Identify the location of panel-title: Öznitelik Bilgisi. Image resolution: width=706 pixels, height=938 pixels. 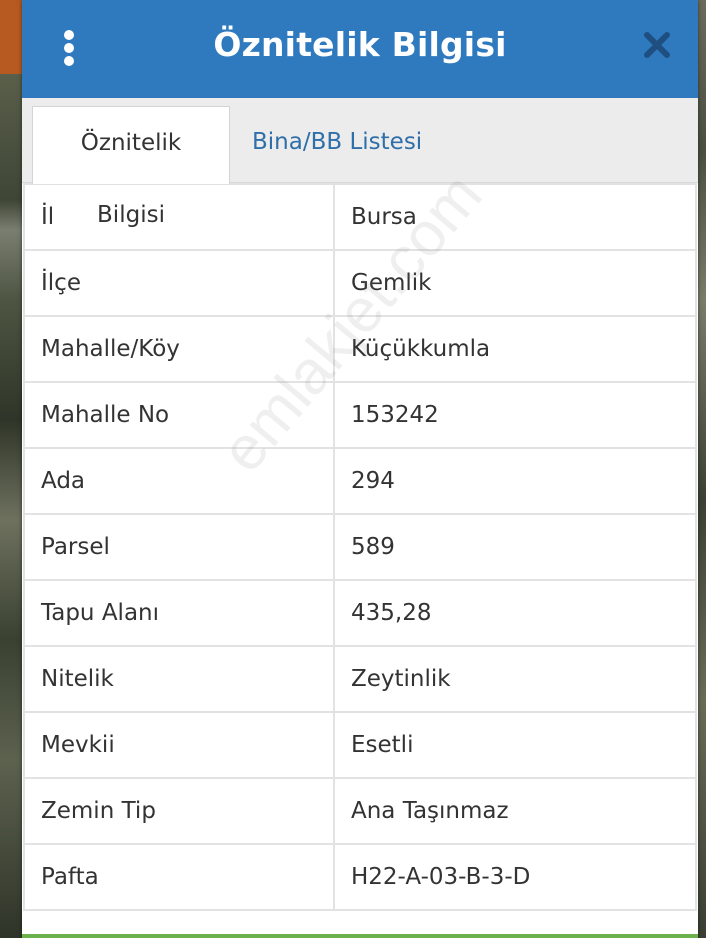
(360, 44).